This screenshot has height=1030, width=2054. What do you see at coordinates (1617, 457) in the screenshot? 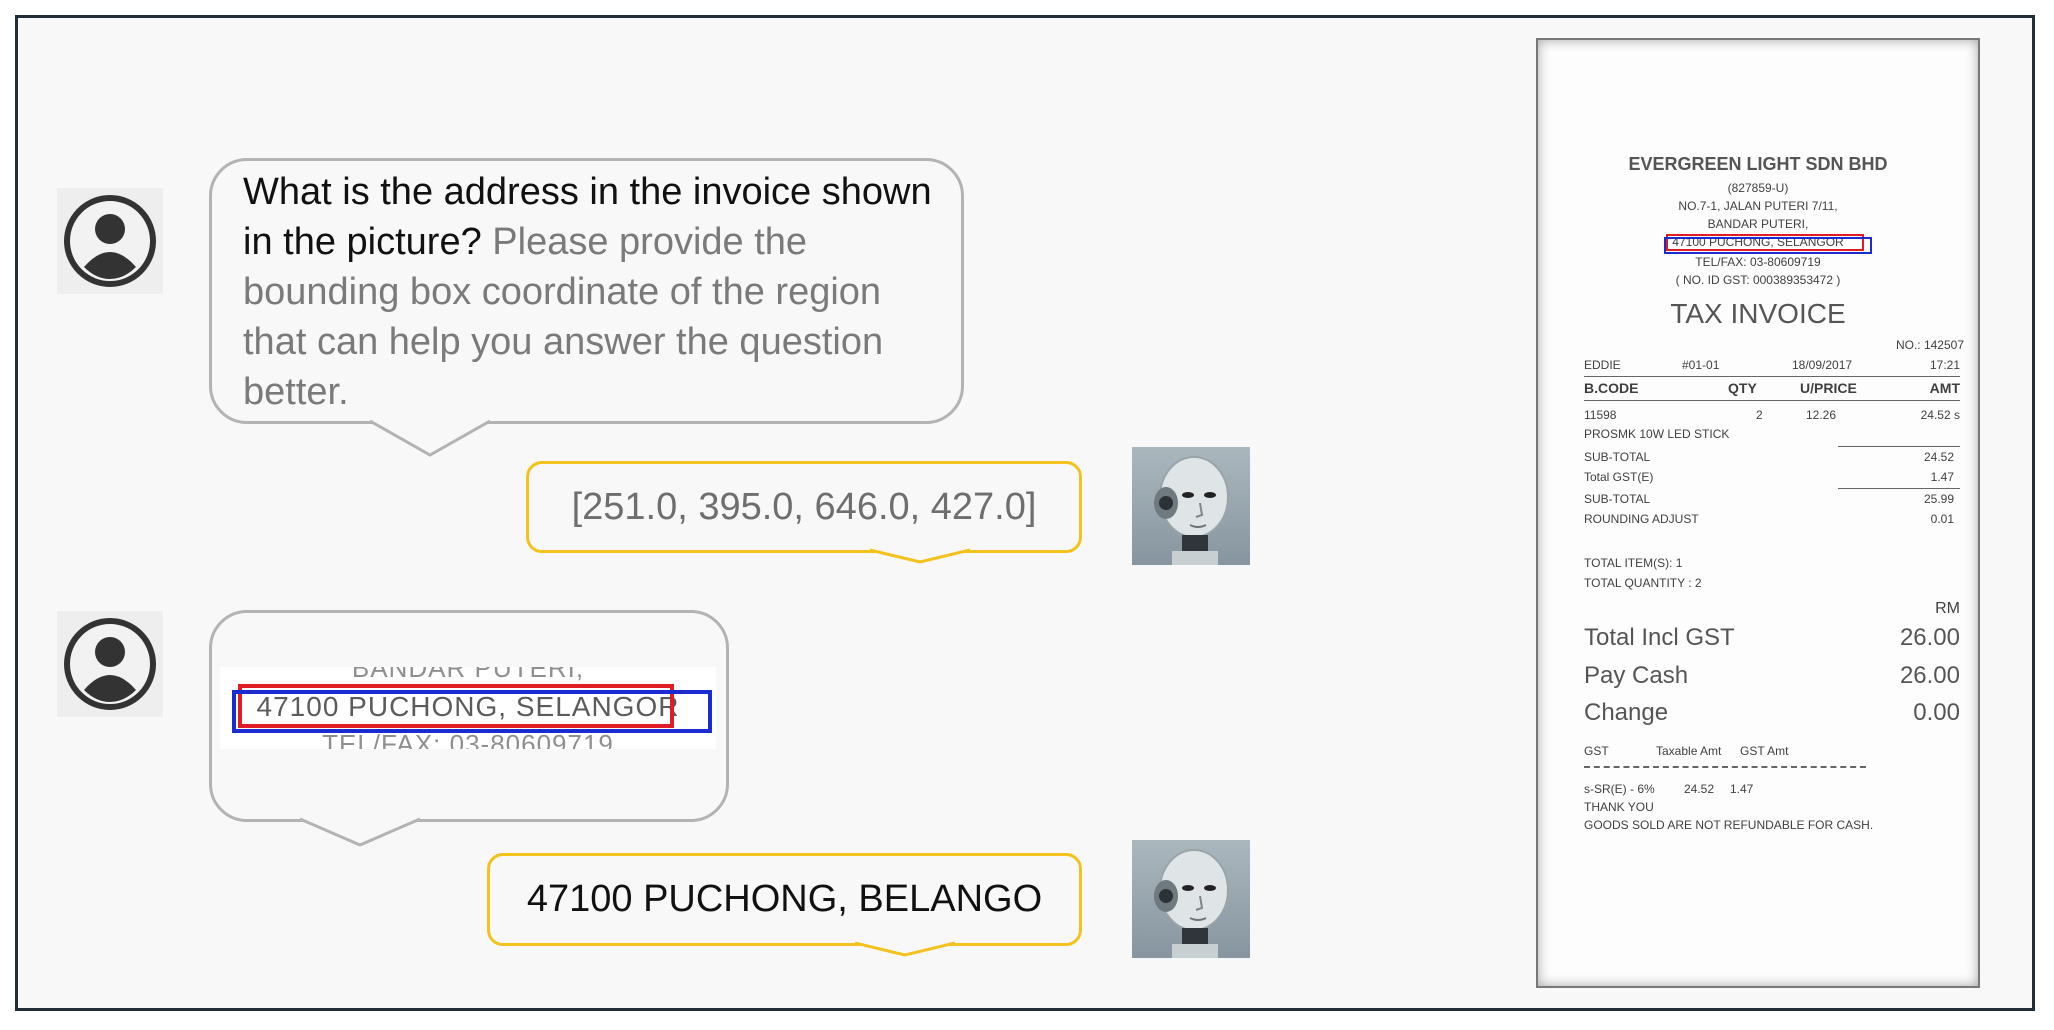
I see `receipt-subtotal-label: SUB-TOTAL` at bounding box center [1617, 457].